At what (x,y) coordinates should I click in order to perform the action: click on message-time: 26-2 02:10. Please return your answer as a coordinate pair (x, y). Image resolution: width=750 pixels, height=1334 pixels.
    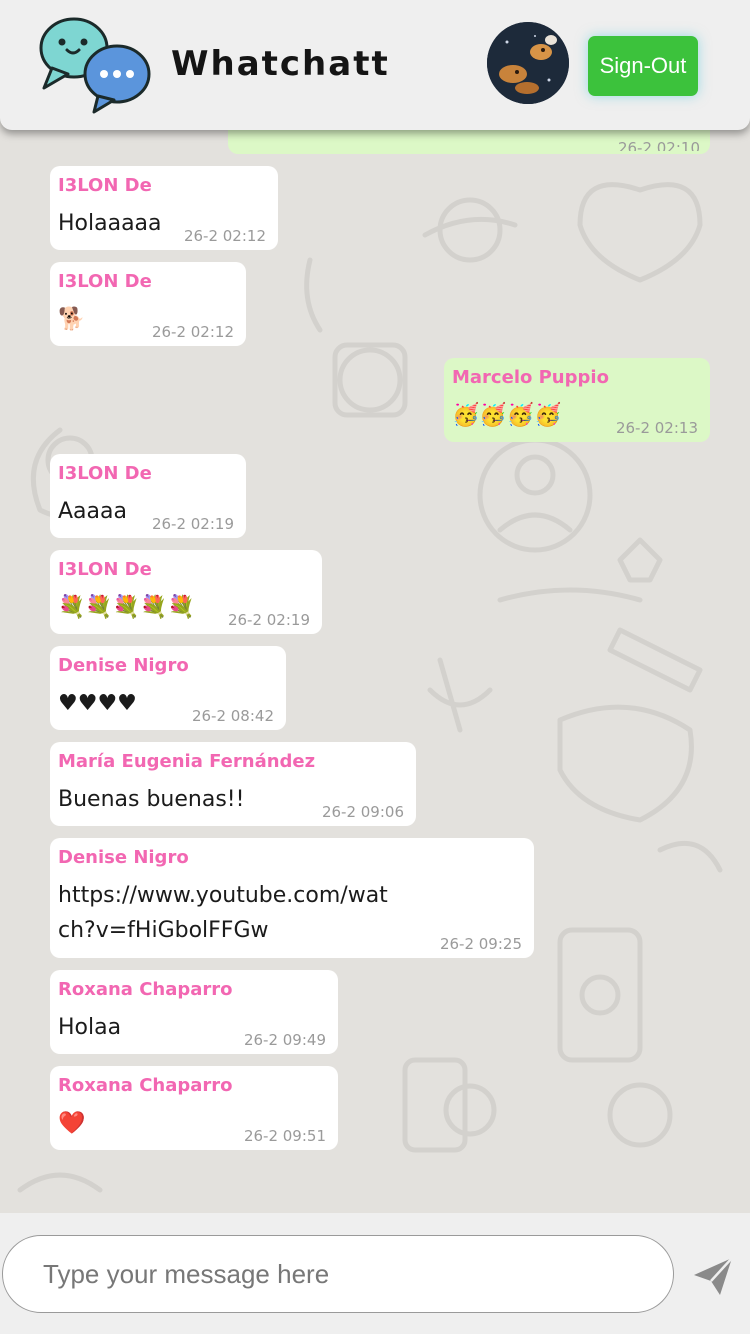
    Looking at the image, I should click on (658, 146).